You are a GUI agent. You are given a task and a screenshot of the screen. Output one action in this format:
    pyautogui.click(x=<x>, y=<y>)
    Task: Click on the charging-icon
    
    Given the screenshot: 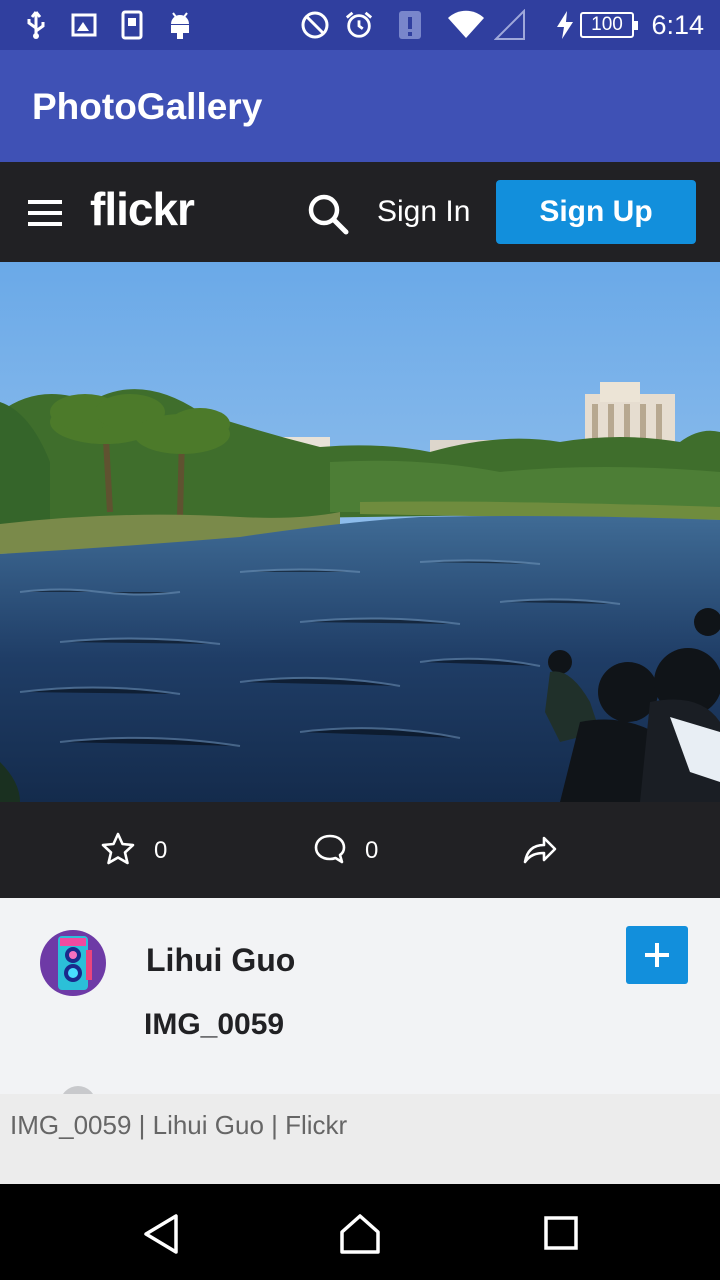 What is the action you would take?
    pyautogui.click(x=565, y=25)
    